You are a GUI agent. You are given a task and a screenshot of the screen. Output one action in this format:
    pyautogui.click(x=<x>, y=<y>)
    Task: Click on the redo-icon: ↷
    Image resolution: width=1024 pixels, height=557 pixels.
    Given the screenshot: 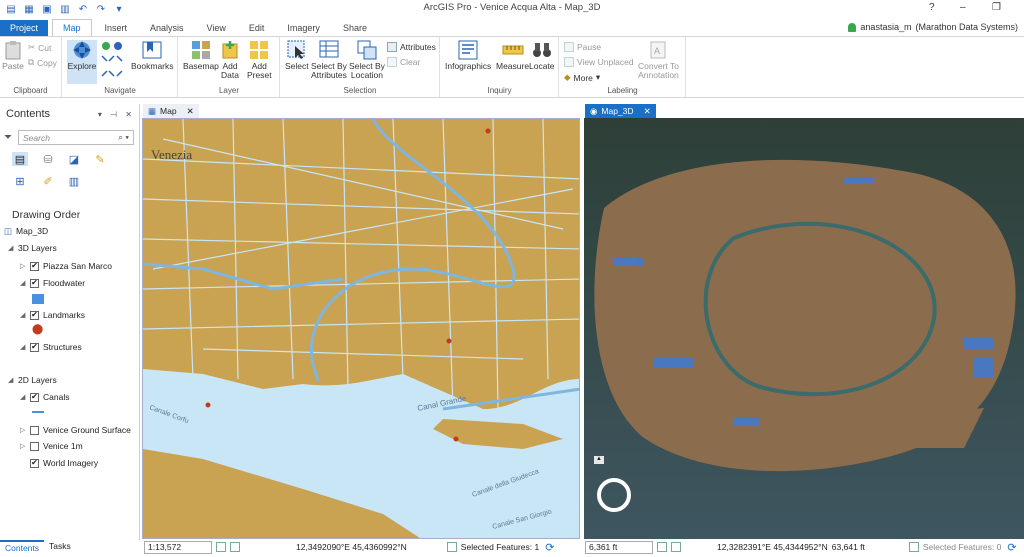 What is the action you would take?
    pyautogui.click(x=101, y=9)
    